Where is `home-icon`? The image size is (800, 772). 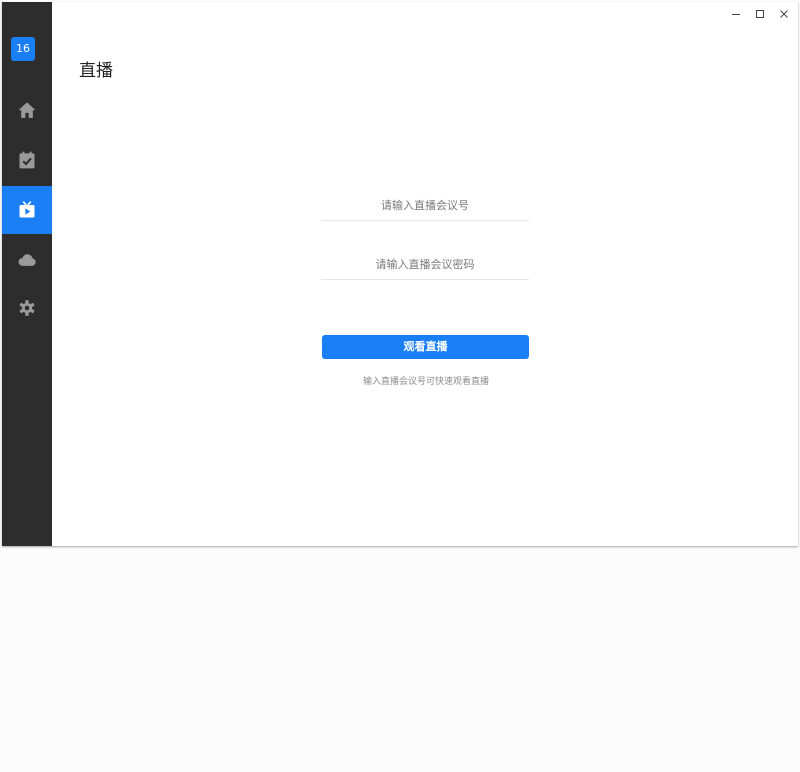 home-icon is located at coordinates (27, 110).